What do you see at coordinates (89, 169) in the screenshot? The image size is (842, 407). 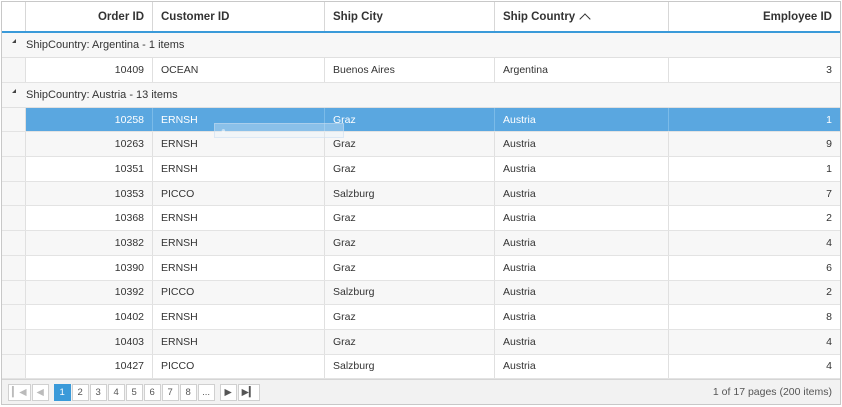 I see `cell-order-id: 10351` at bounding box center [89, 169].